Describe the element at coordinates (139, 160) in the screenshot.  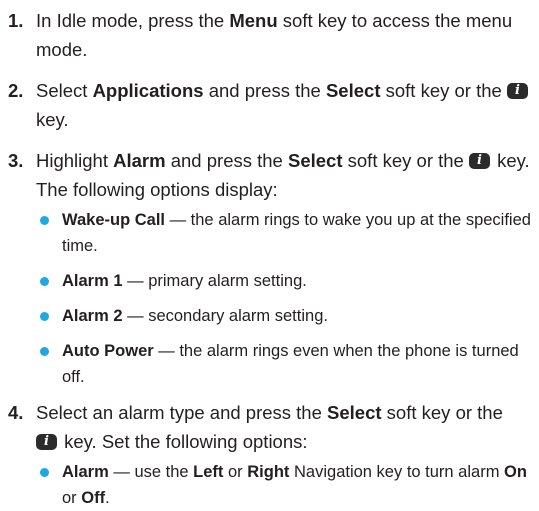
I see `alarm-label: Alarm` at that location.